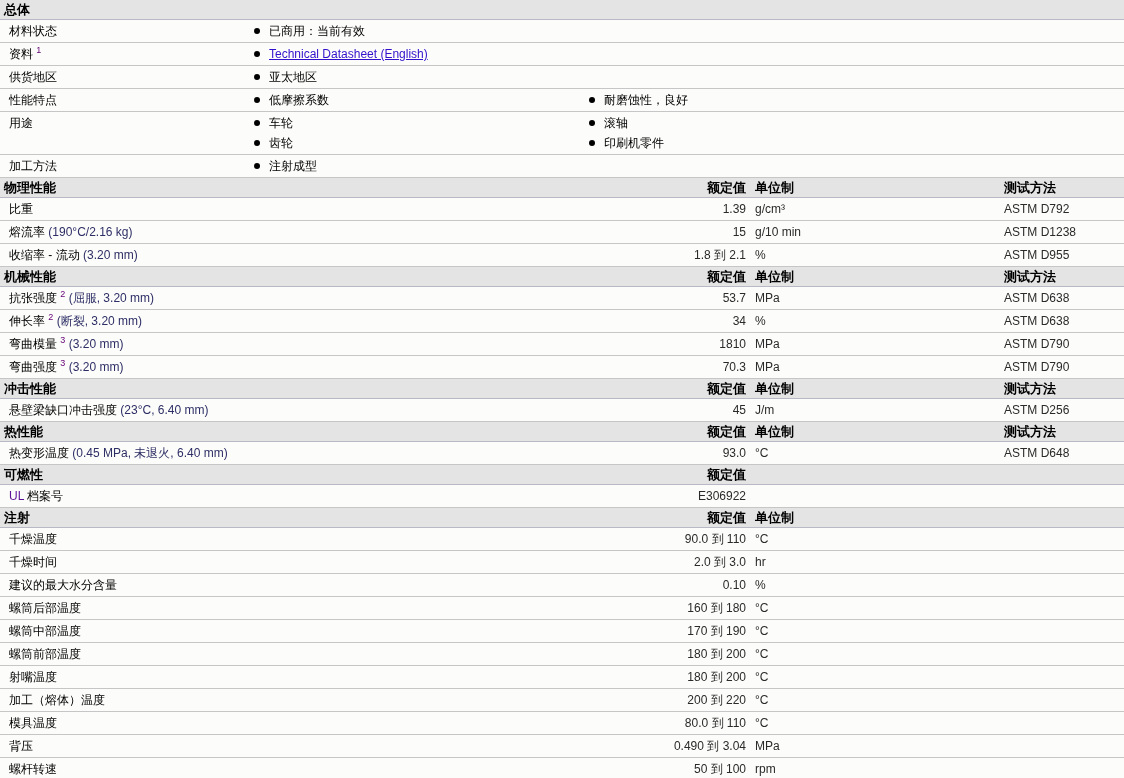 This screenshot has height=778, width=1124. I want to click on property-name: 比重, so click(21, 209).